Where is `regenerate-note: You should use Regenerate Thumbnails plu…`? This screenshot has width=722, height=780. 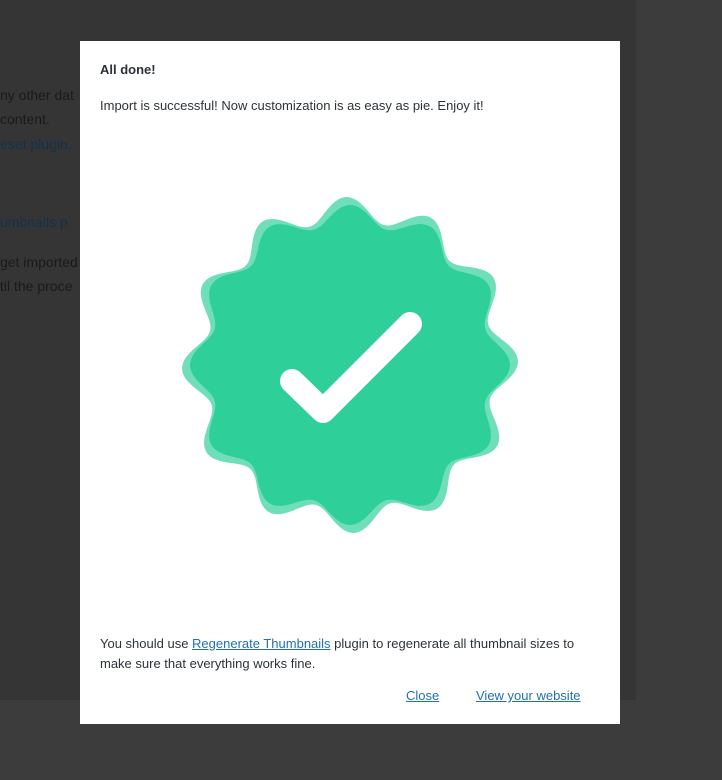
regenerate-note: You should use Regenerate Thumbnails plu… is located at coordinates (345, 654).